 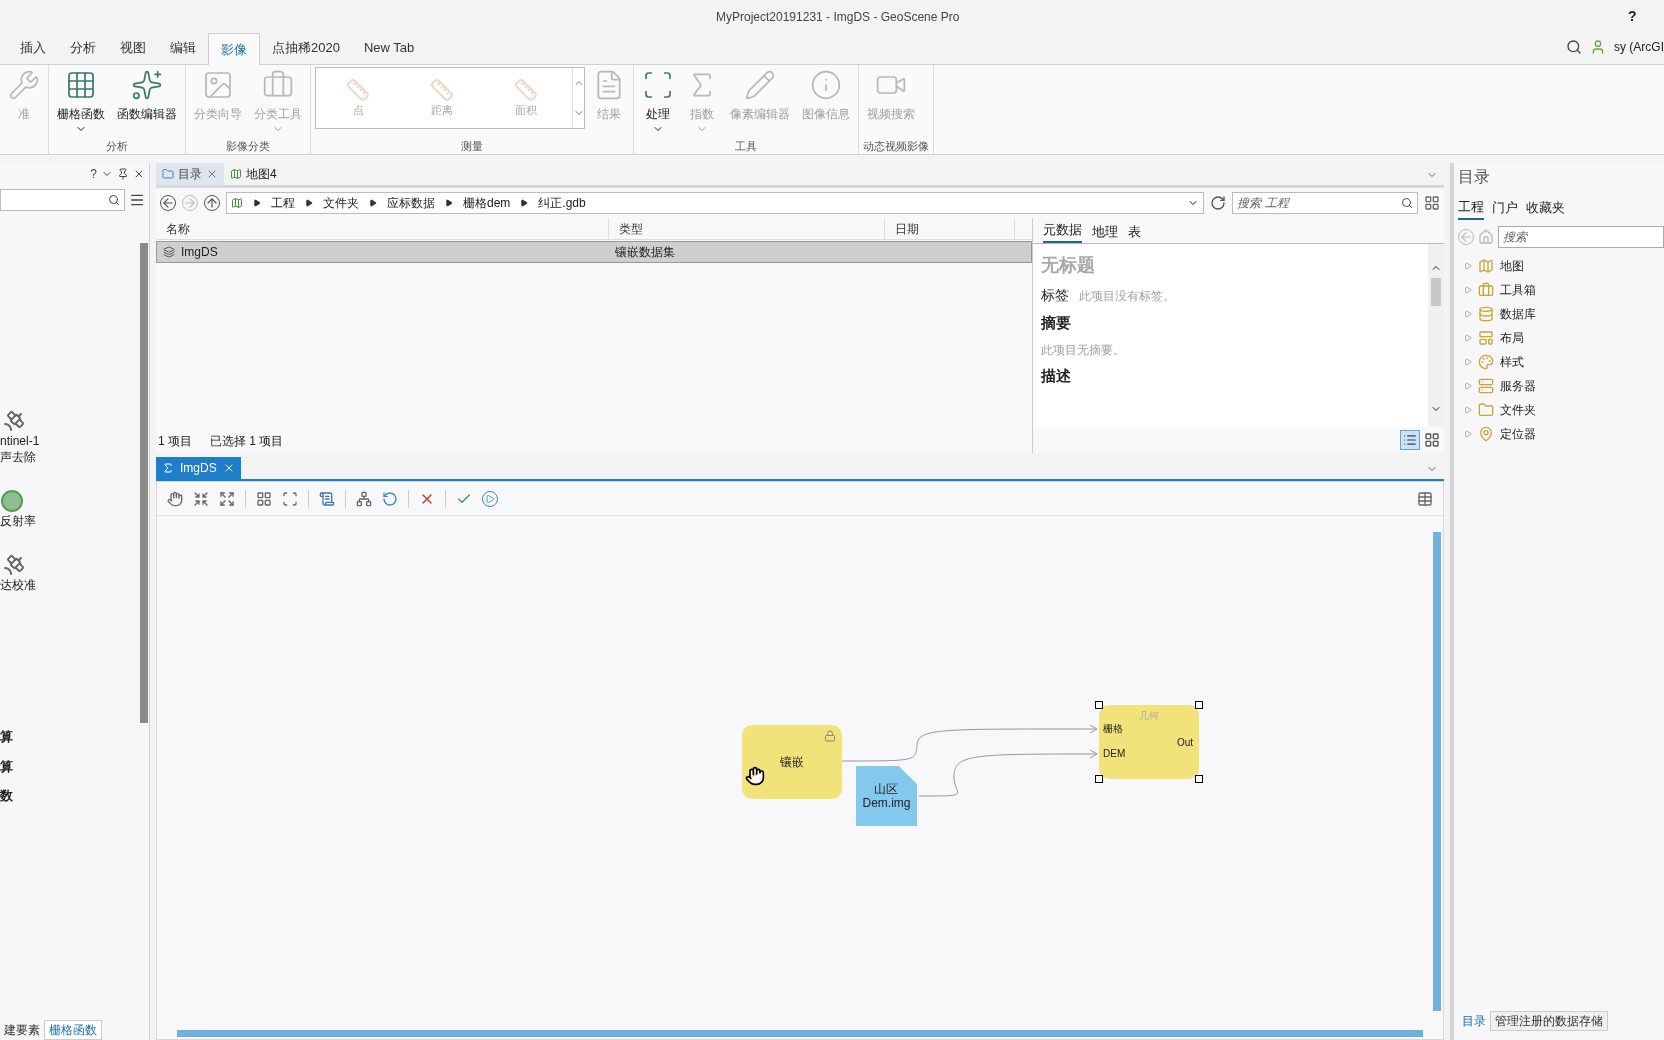 What do you see at coordinates (1436, 292) in the screenshot?
I see `scroll-thumb` at bounding box center [1436, 292].